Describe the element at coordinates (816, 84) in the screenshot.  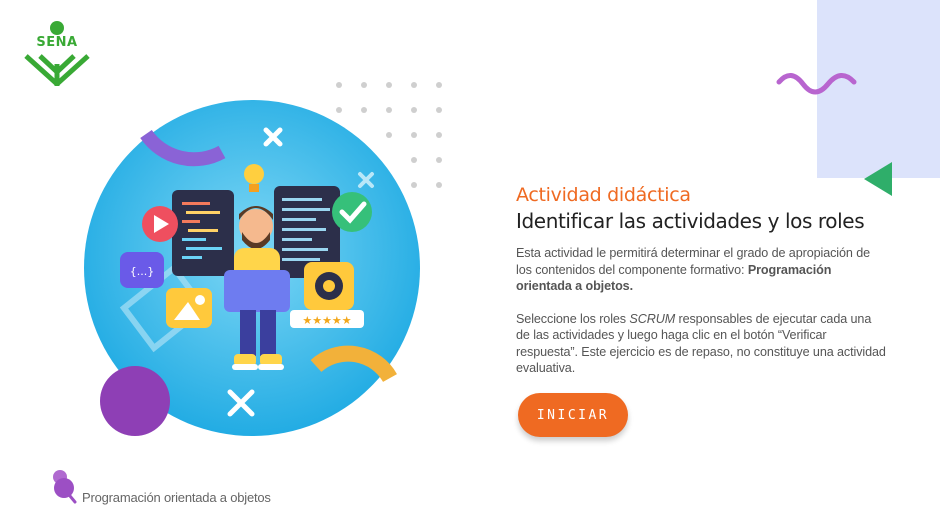
I see `squiggle-decoration` at that location.